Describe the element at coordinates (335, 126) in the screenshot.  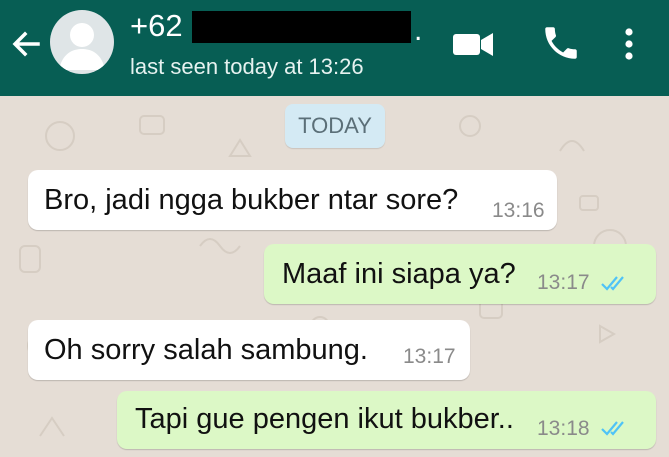
I see `date-chip: TODAY` at that location.